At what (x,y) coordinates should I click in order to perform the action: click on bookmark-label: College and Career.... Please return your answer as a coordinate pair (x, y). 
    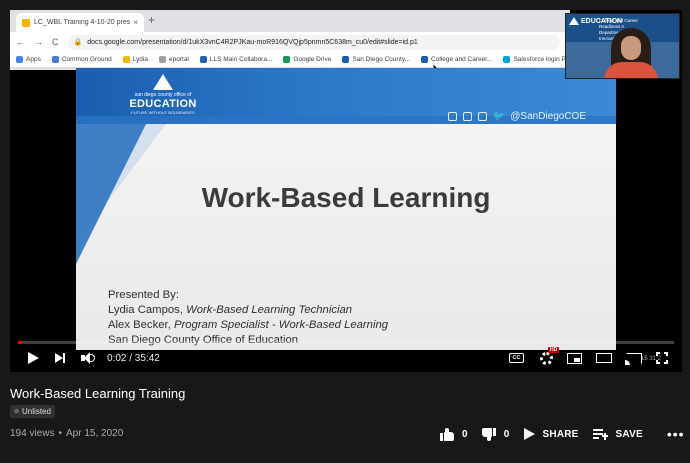
    Looking at the image, I should click on (462, 59).